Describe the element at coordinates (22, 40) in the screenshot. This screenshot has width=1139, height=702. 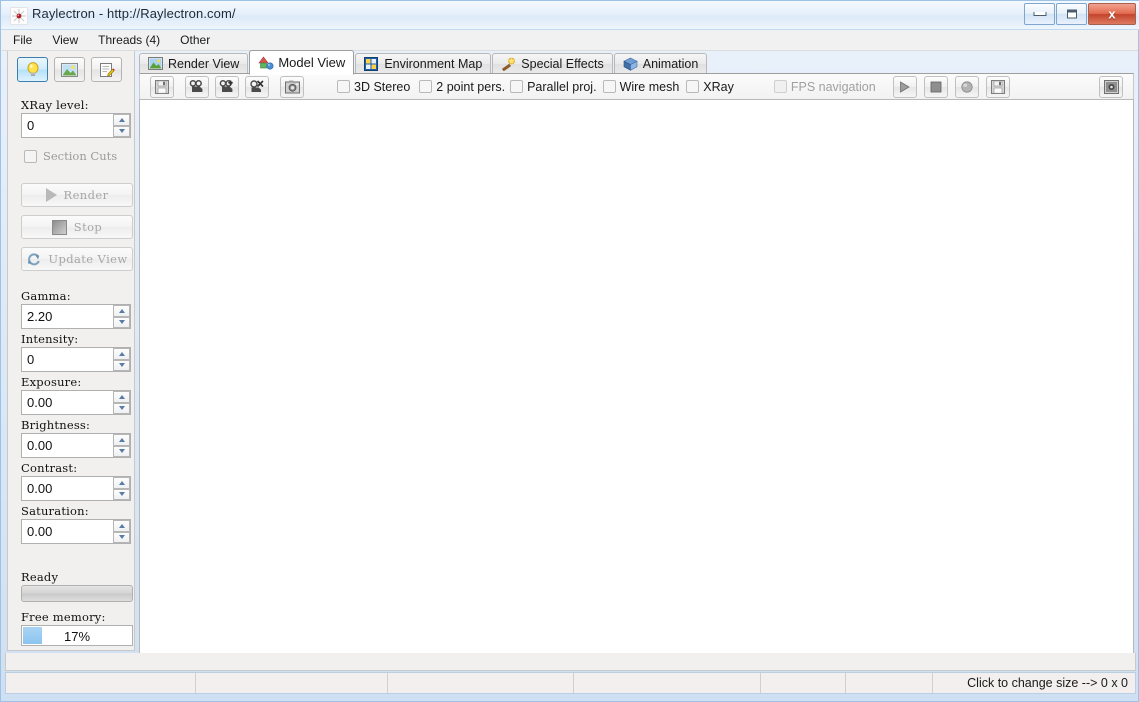
I see `menu-item-file: File` at that location.